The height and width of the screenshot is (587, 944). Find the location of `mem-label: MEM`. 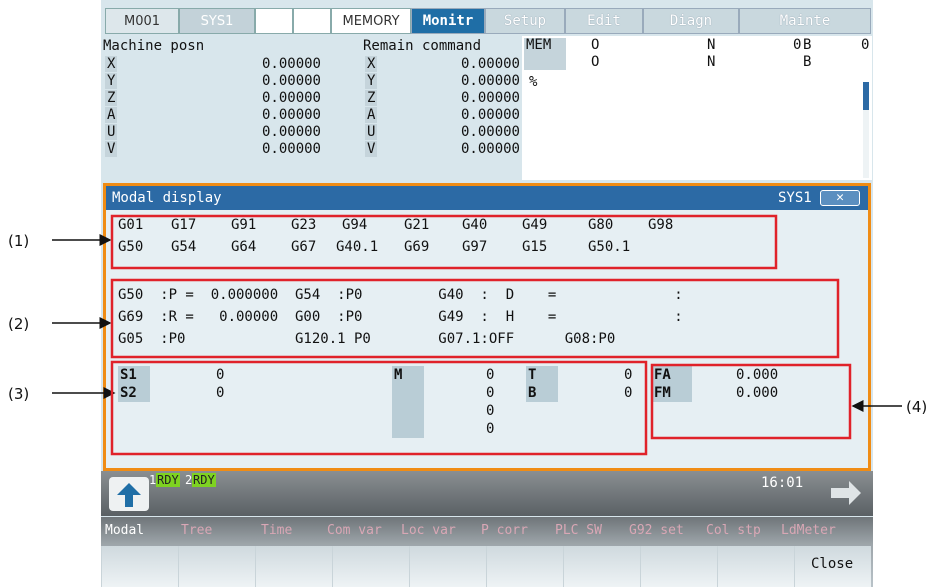

mem-label: MEM is located at coordinates (539, 45).